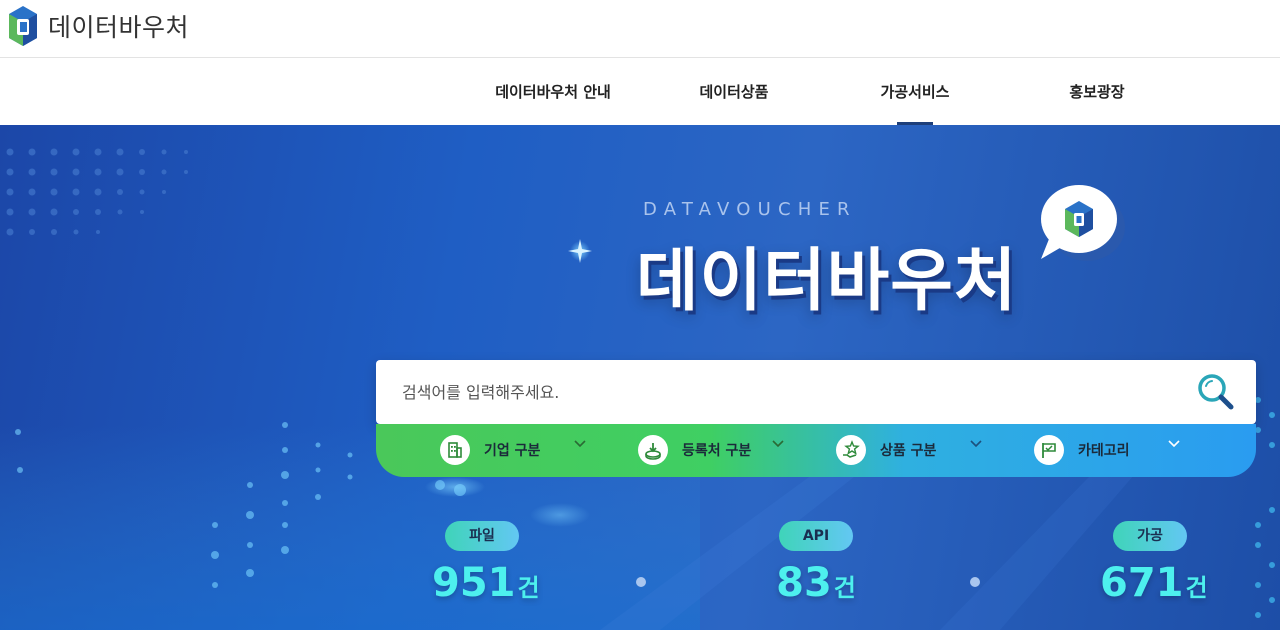  I want to click on stat-api-value: 83, so click(804, 583).